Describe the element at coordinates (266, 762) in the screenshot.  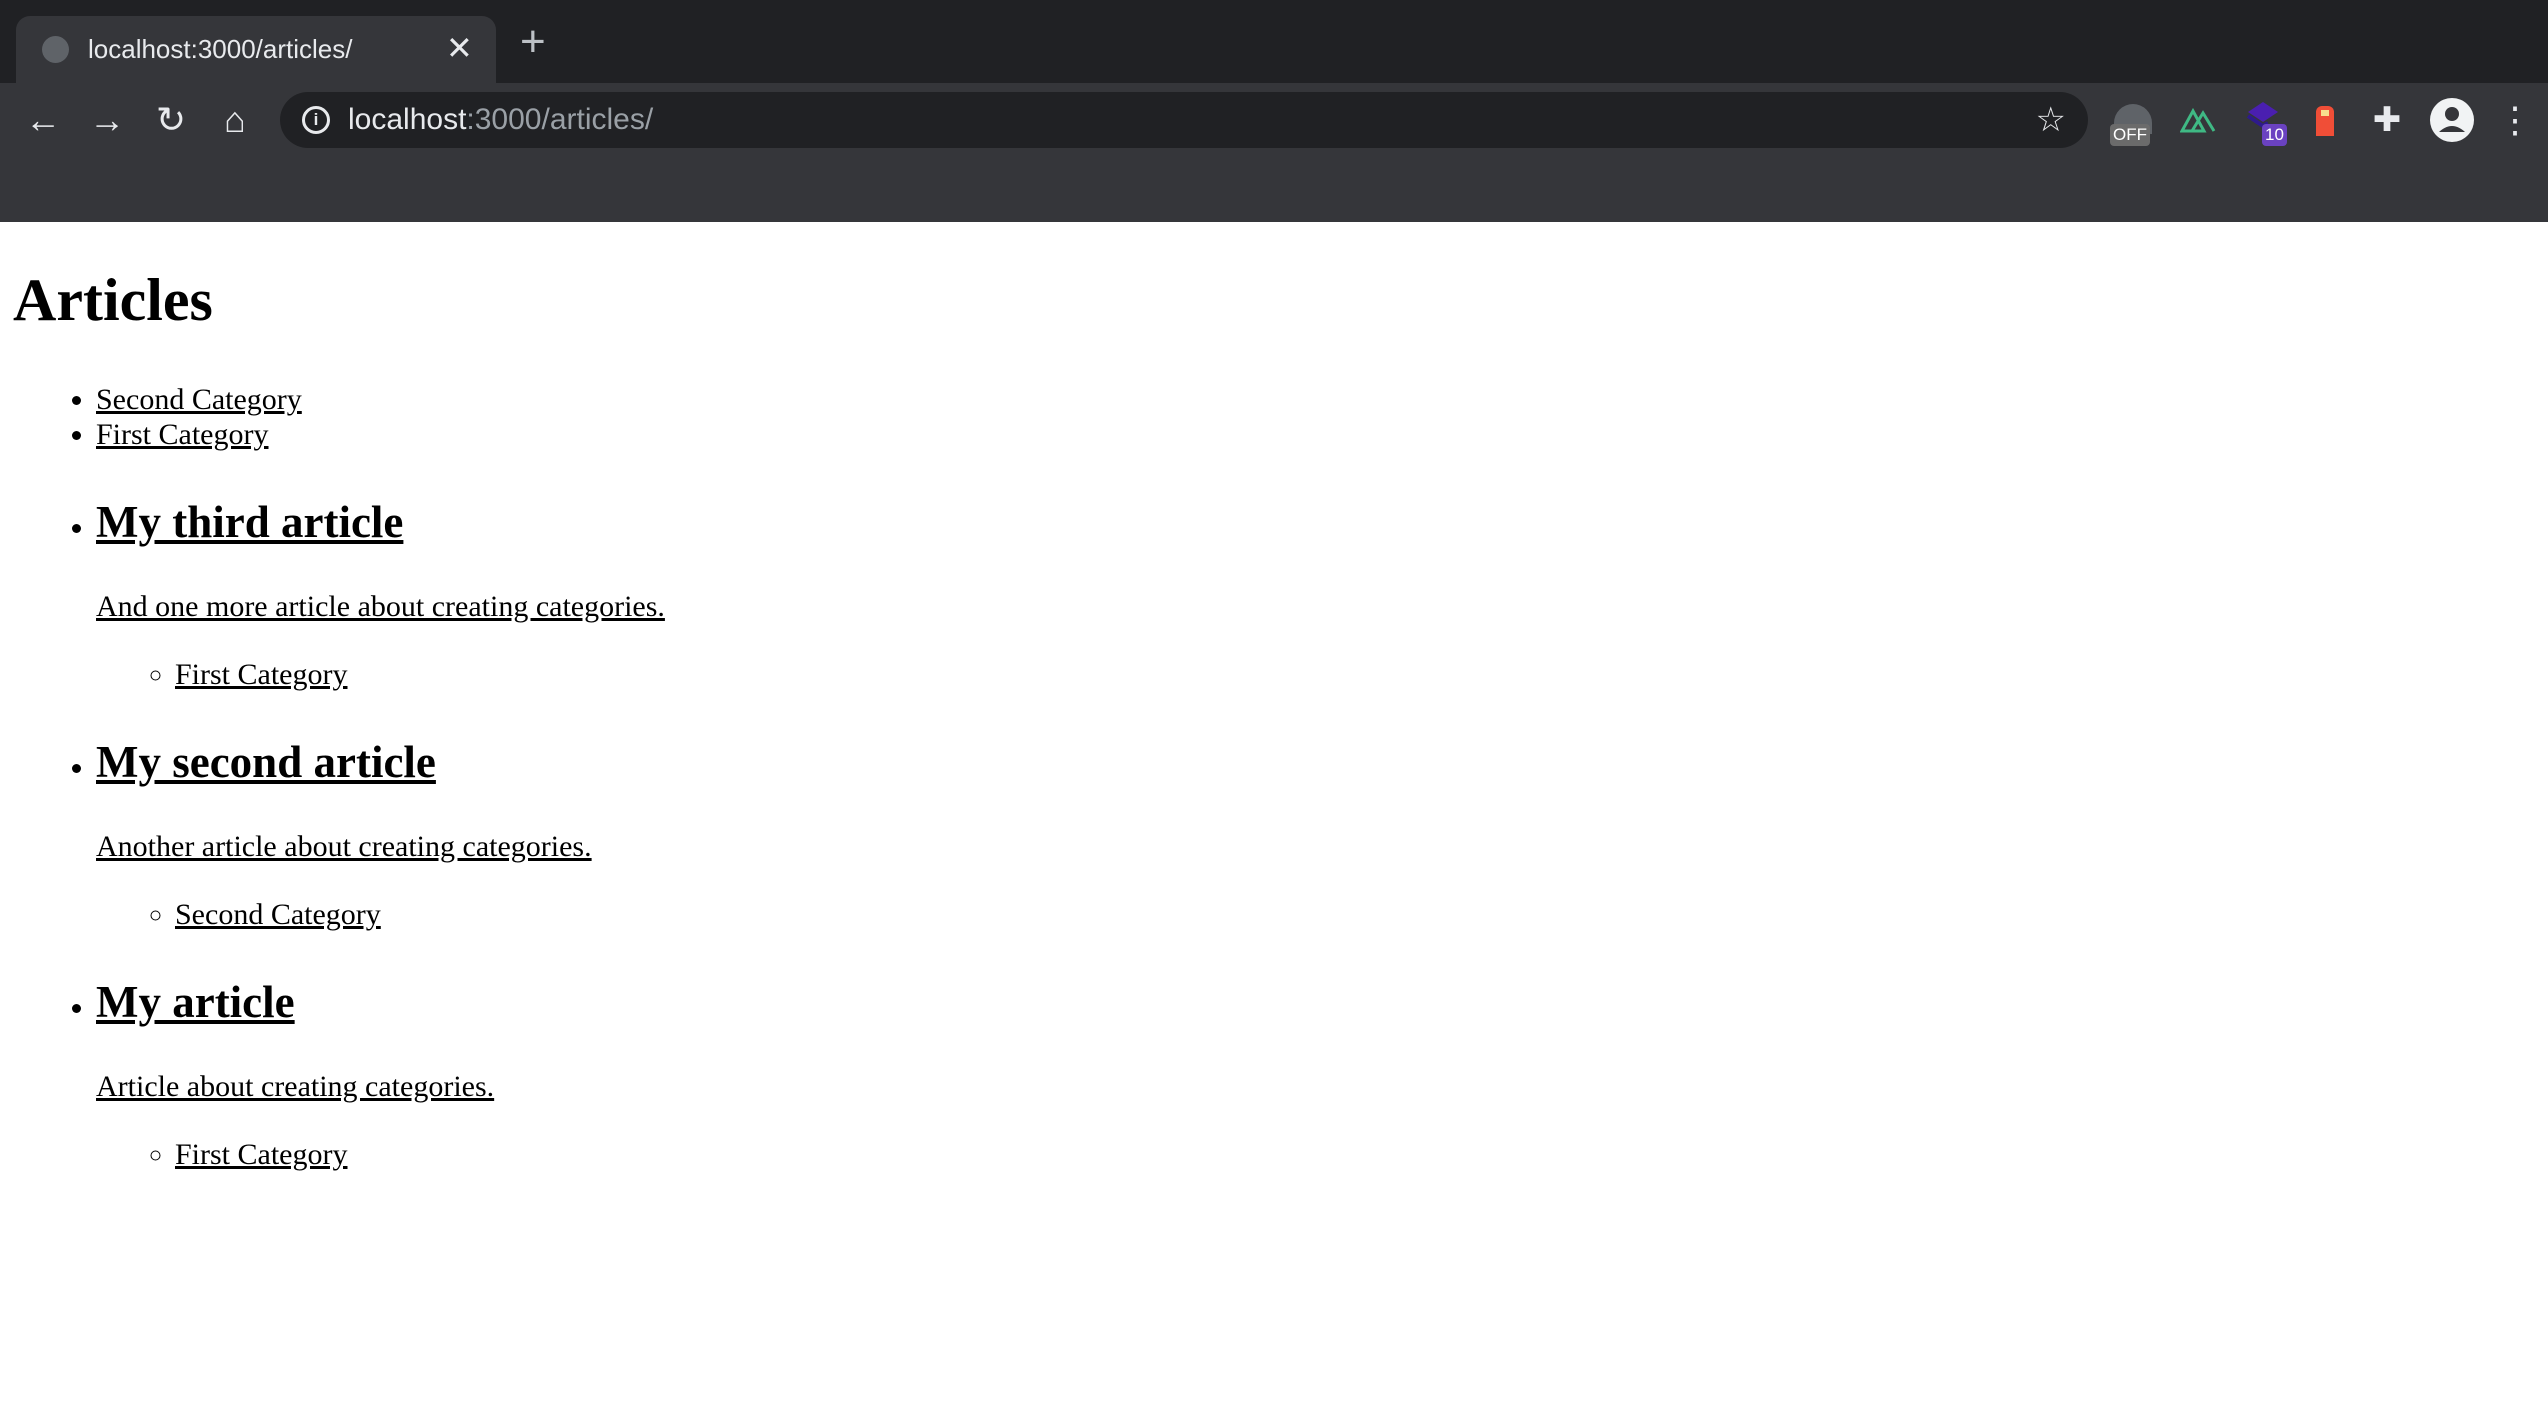
I see `article-title-link: My second article` at that location.